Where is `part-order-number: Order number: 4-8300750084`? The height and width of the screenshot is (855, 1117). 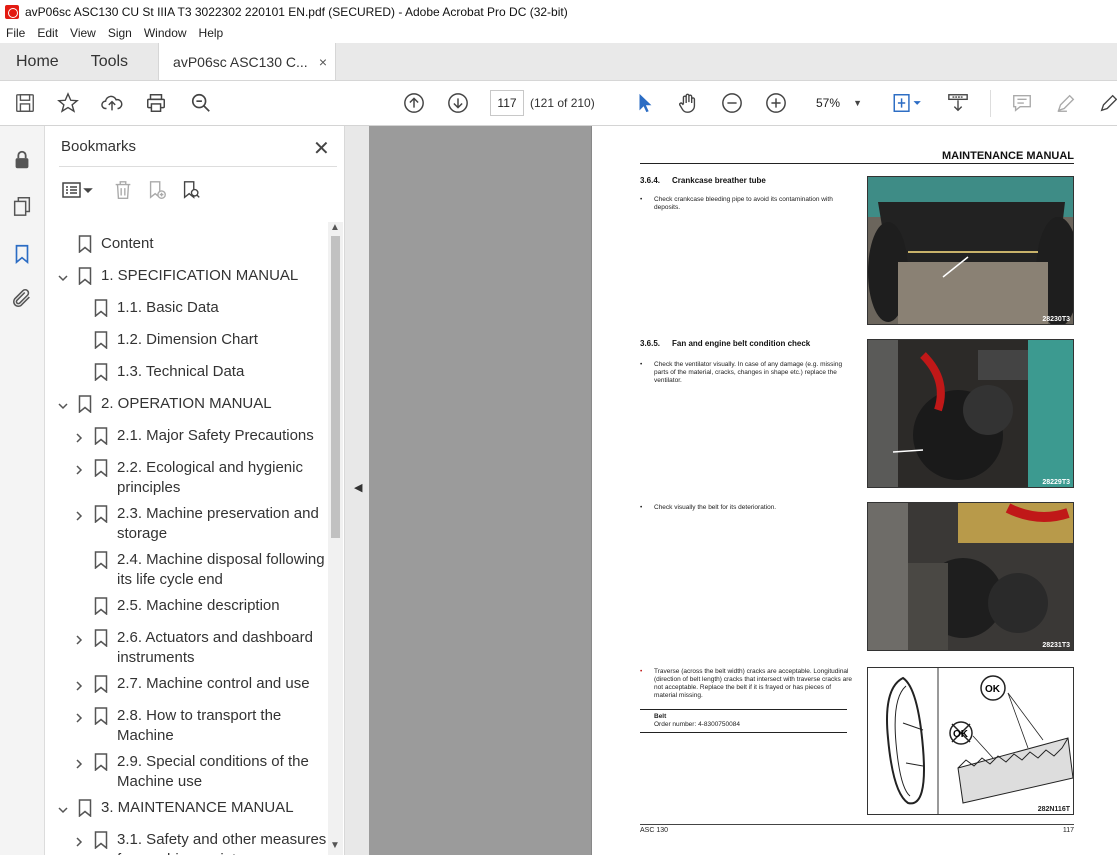
part-order-number: Order number: 4-8300750084 is located at coordinates (697, 724).